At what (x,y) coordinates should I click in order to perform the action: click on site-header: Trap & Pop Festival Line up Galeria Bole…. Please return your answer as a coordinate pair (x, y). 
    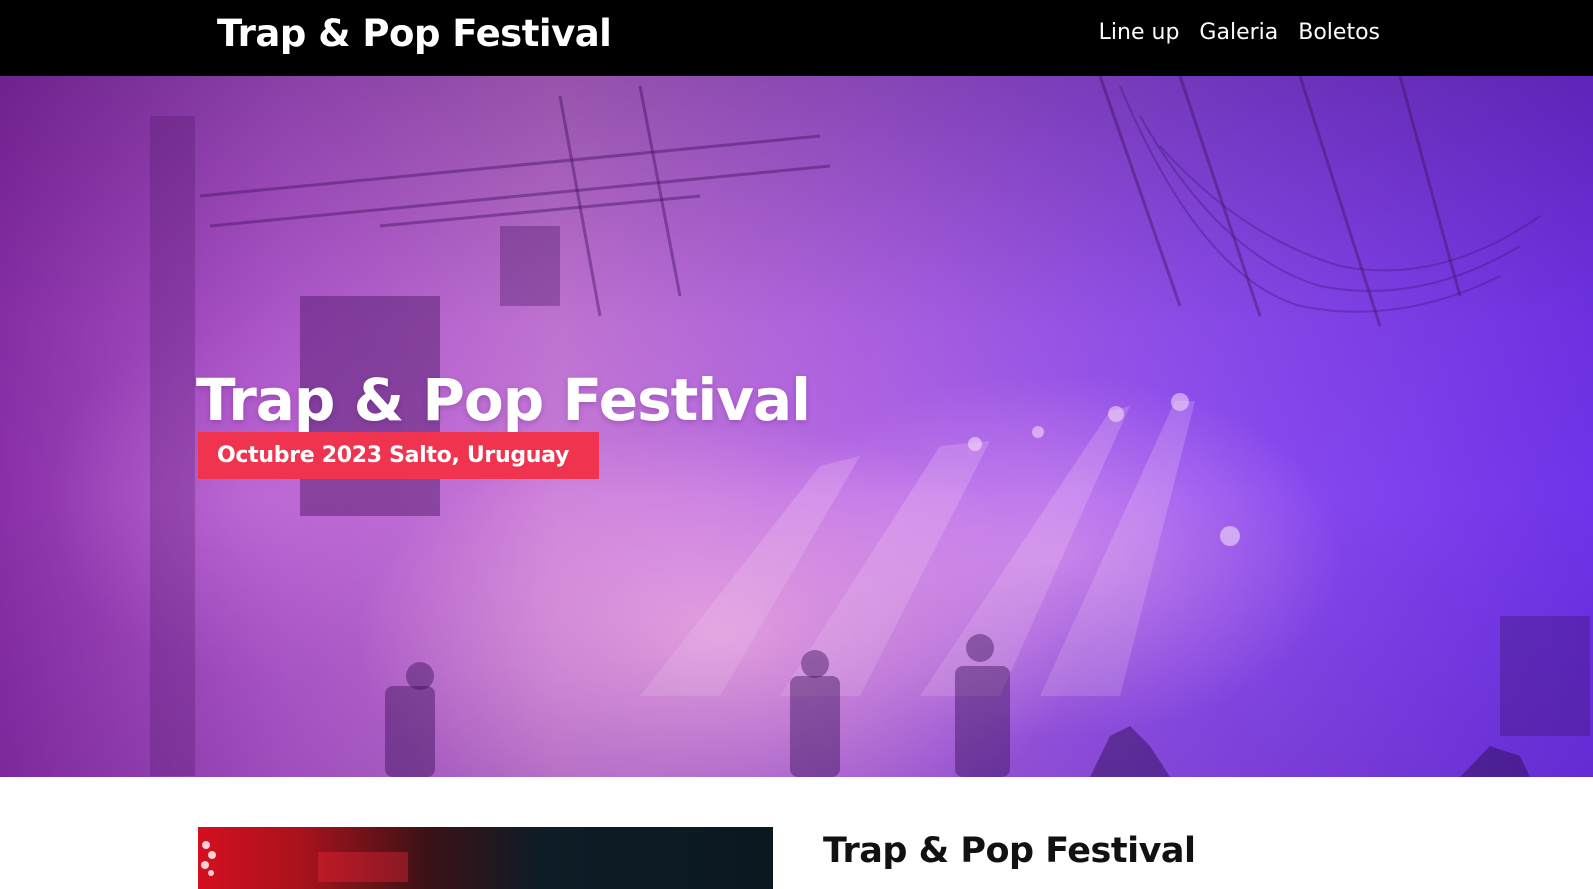
    Looking at the image, I should click on (796, 38).